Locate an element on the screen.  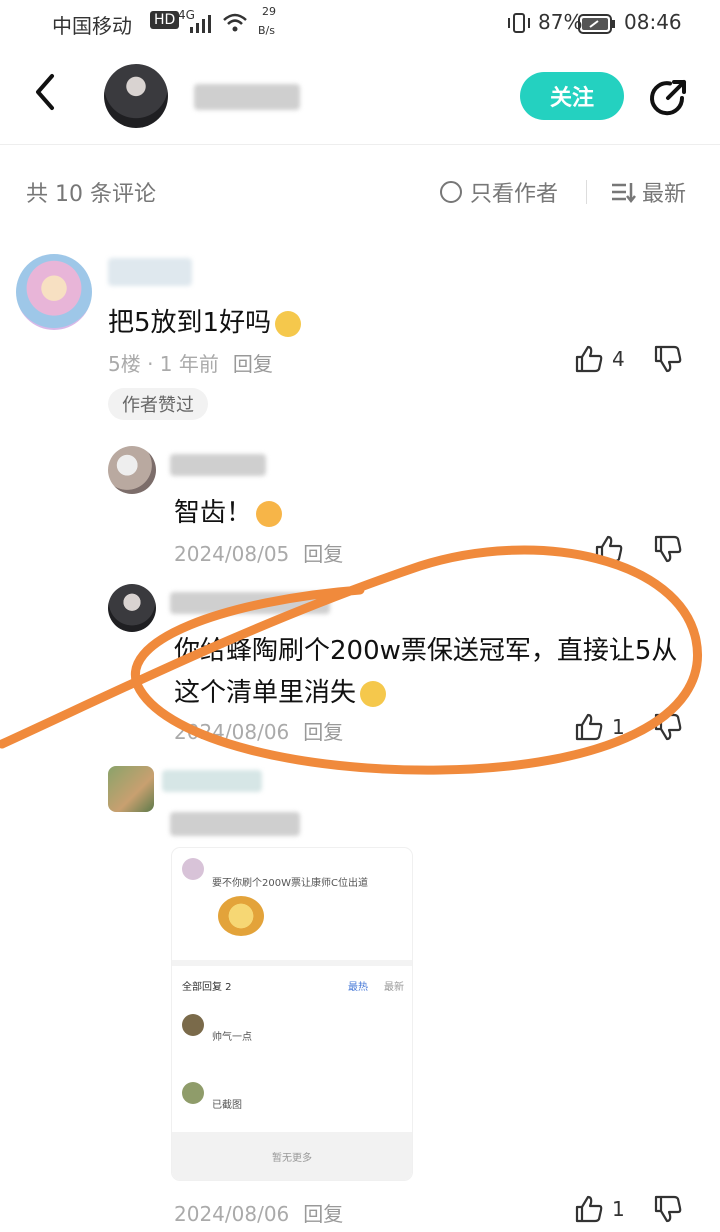
sort-hot-label: 最热 is located at coordinates (358, 987).